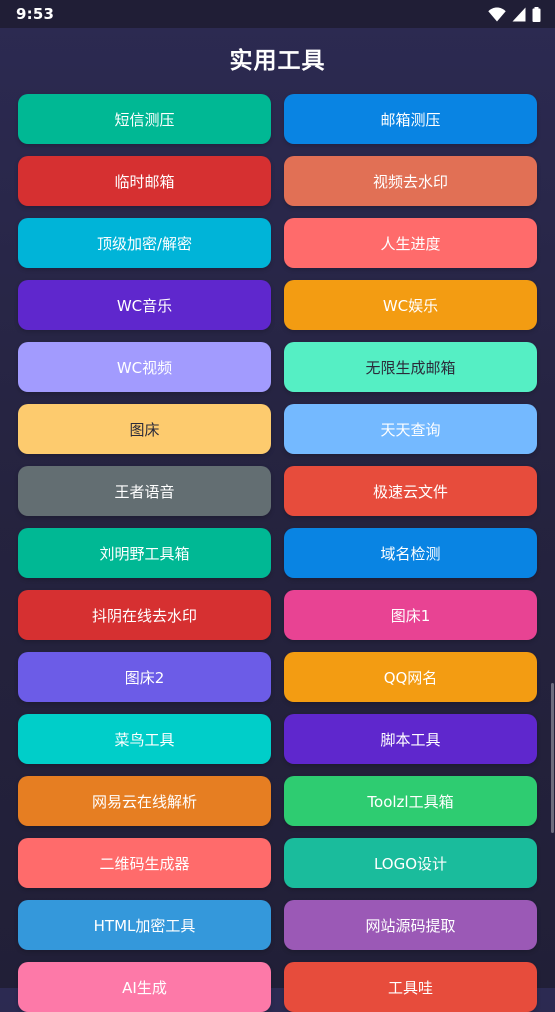 The width and height of the screenshot is (555, 1012). What do you see at coordinates (410, 801) in the screenshot?
I see `tool-button: Toolzl工具箱` at bounding box center [410, 801].